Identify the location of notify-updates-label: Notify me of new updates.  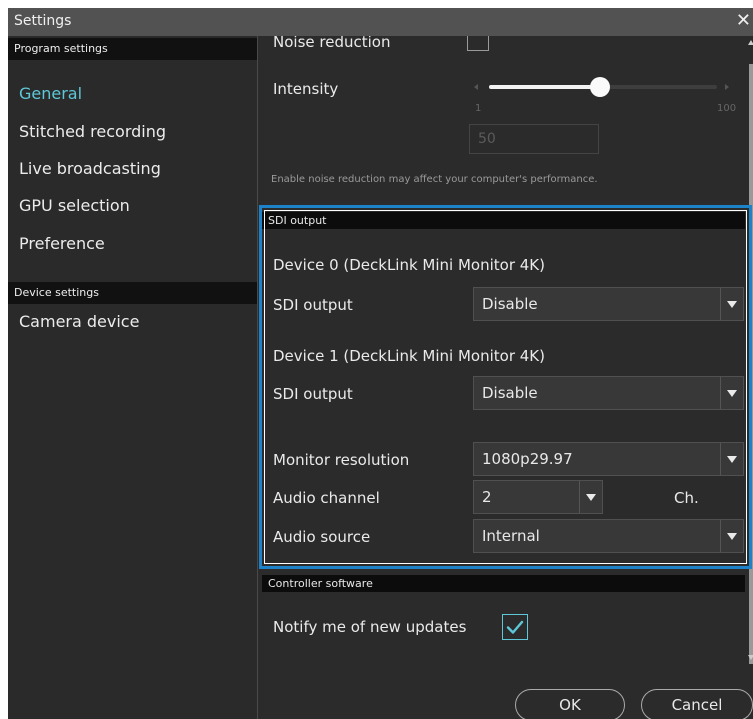
(370, 627).